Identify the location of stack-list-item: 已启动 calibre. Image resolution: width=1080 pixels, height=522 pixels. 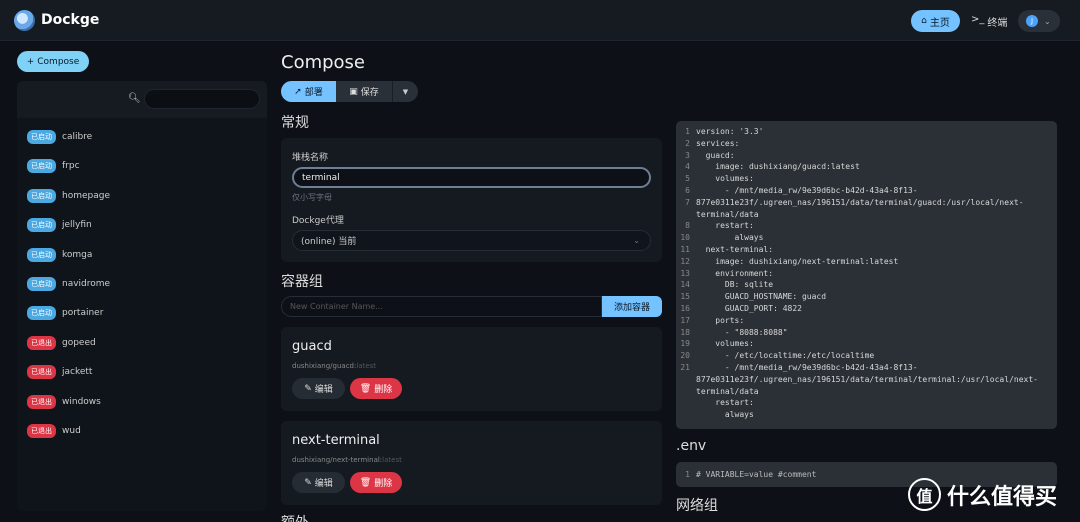
(59, 137).